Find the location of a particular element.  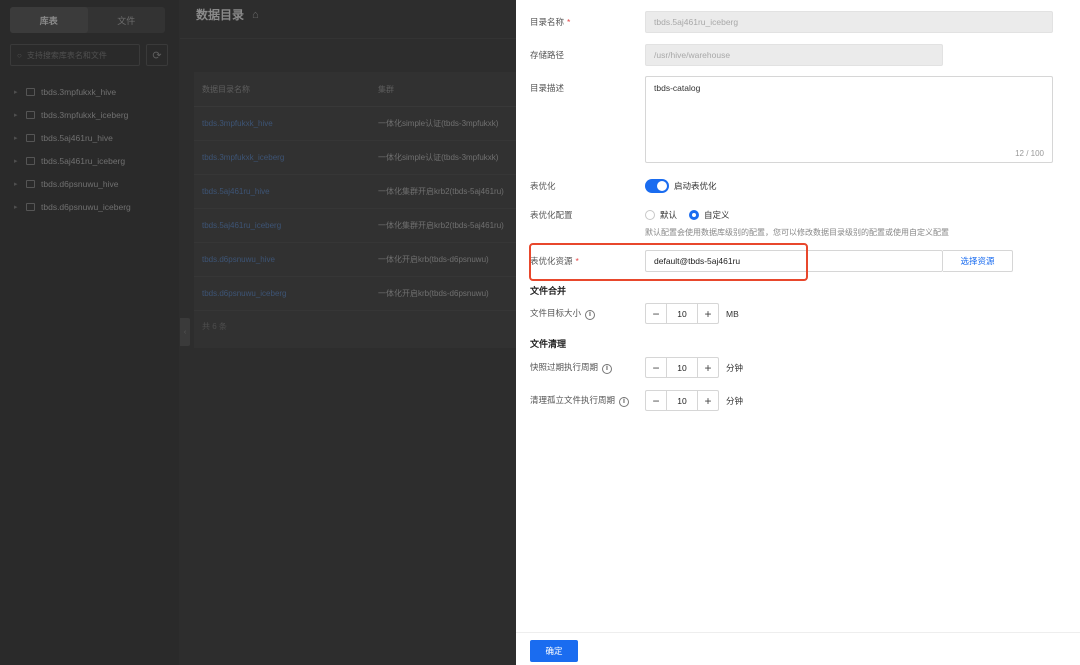

radio-default: 默认 is located at coordinates (661, 215).